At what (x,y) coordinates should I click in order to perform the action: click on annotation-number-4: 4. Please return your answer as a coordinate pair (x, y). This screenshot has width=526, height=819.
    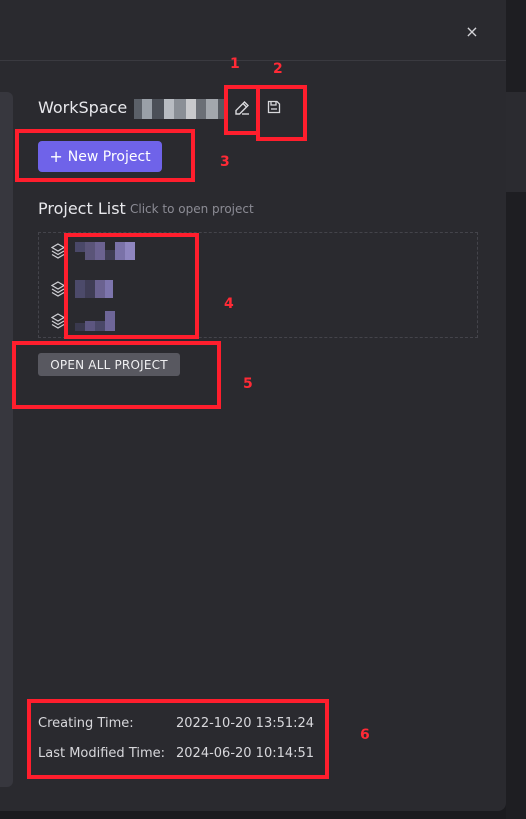
    Looking at the image, I should click on (229, 304).